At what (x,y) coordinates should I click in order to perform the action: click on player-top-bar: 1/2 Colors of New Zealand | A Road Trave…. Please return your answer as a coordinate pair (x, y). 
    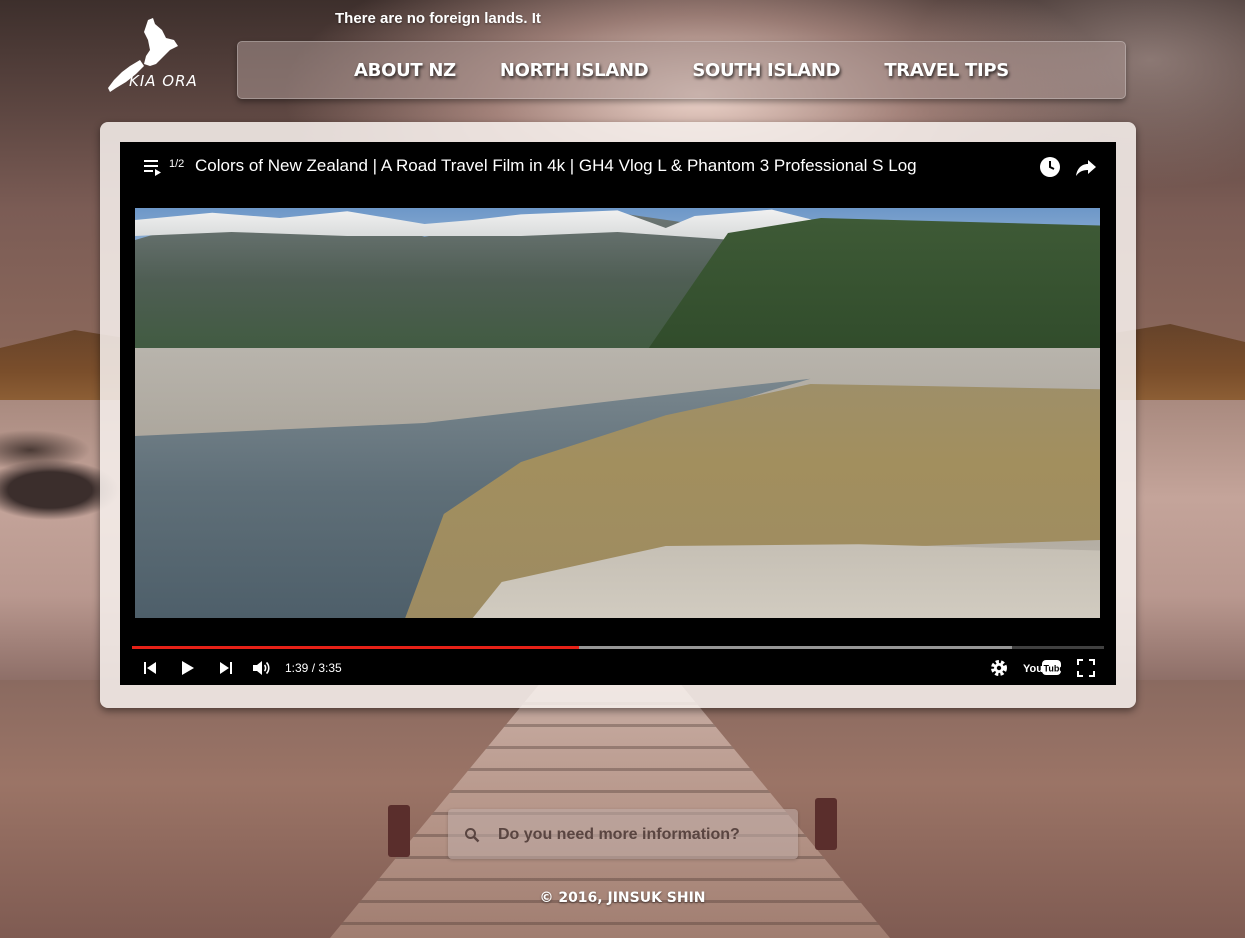
    Looking at the image, I should click on (618, 167).